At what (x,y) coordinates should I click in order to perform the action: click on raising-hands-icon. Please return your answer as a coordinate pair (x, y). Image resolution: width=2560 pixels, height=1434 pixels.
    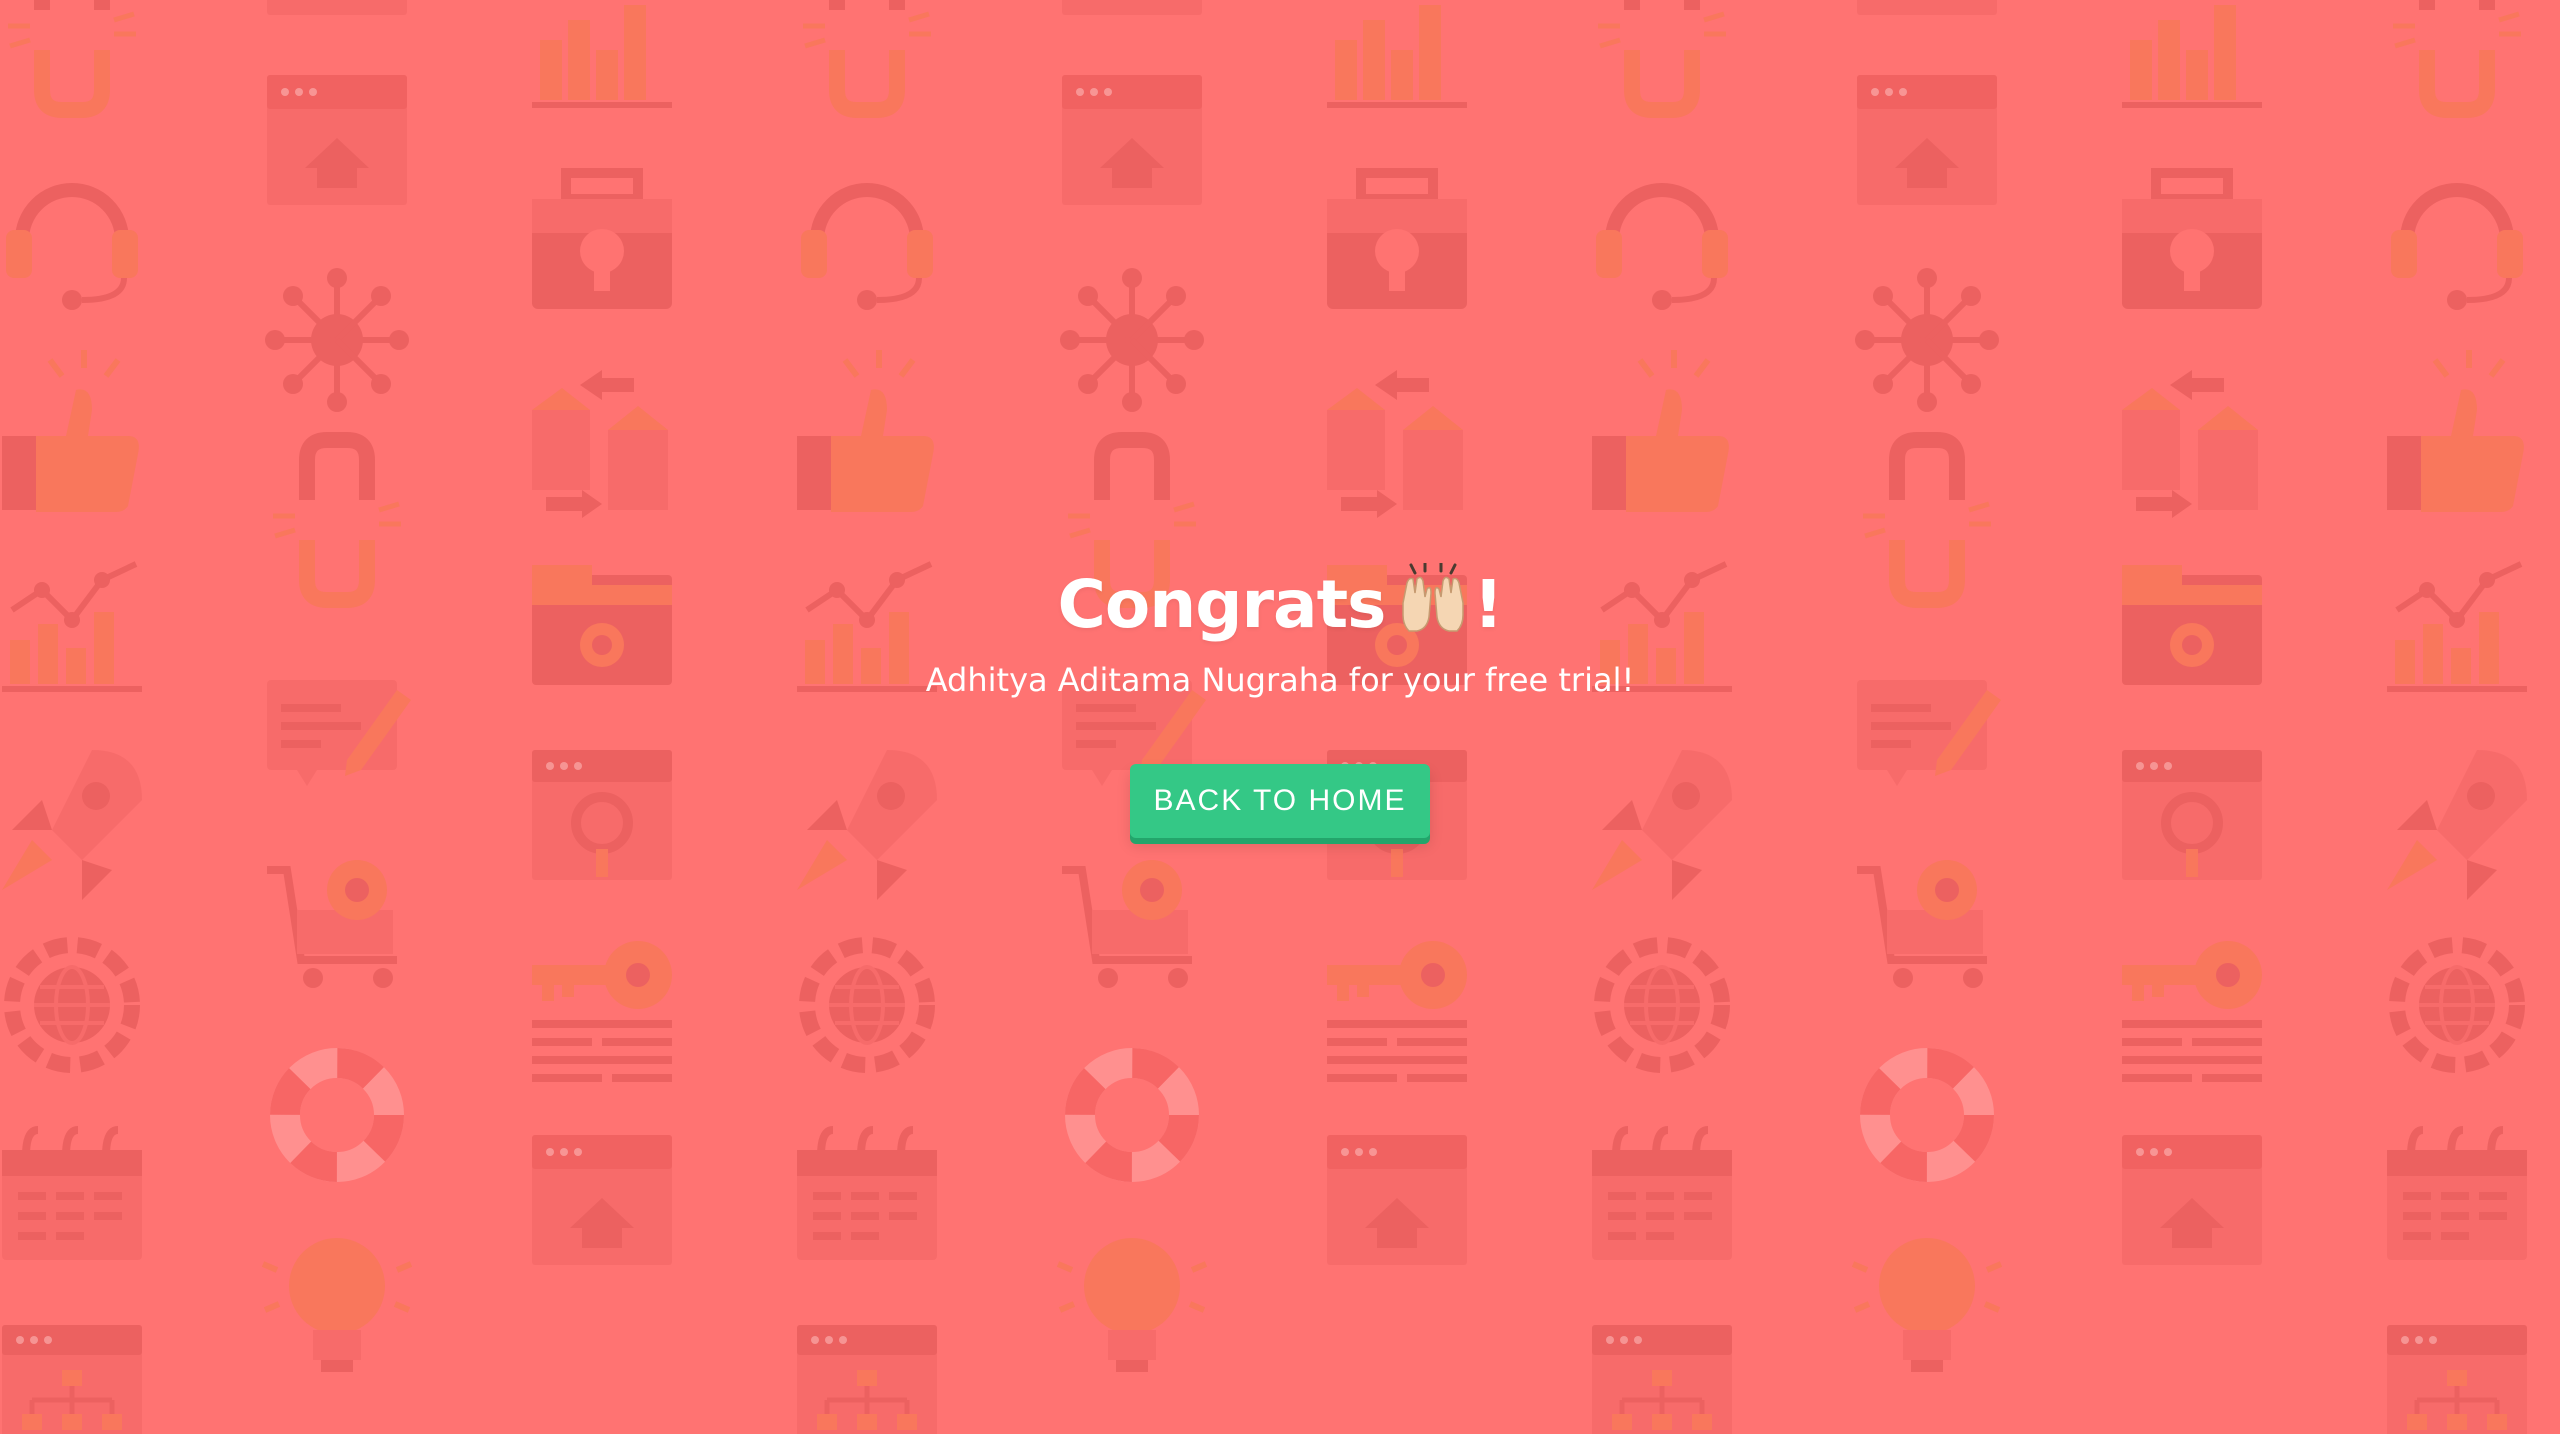
    Looking at the image, I should click on (1433, 597).